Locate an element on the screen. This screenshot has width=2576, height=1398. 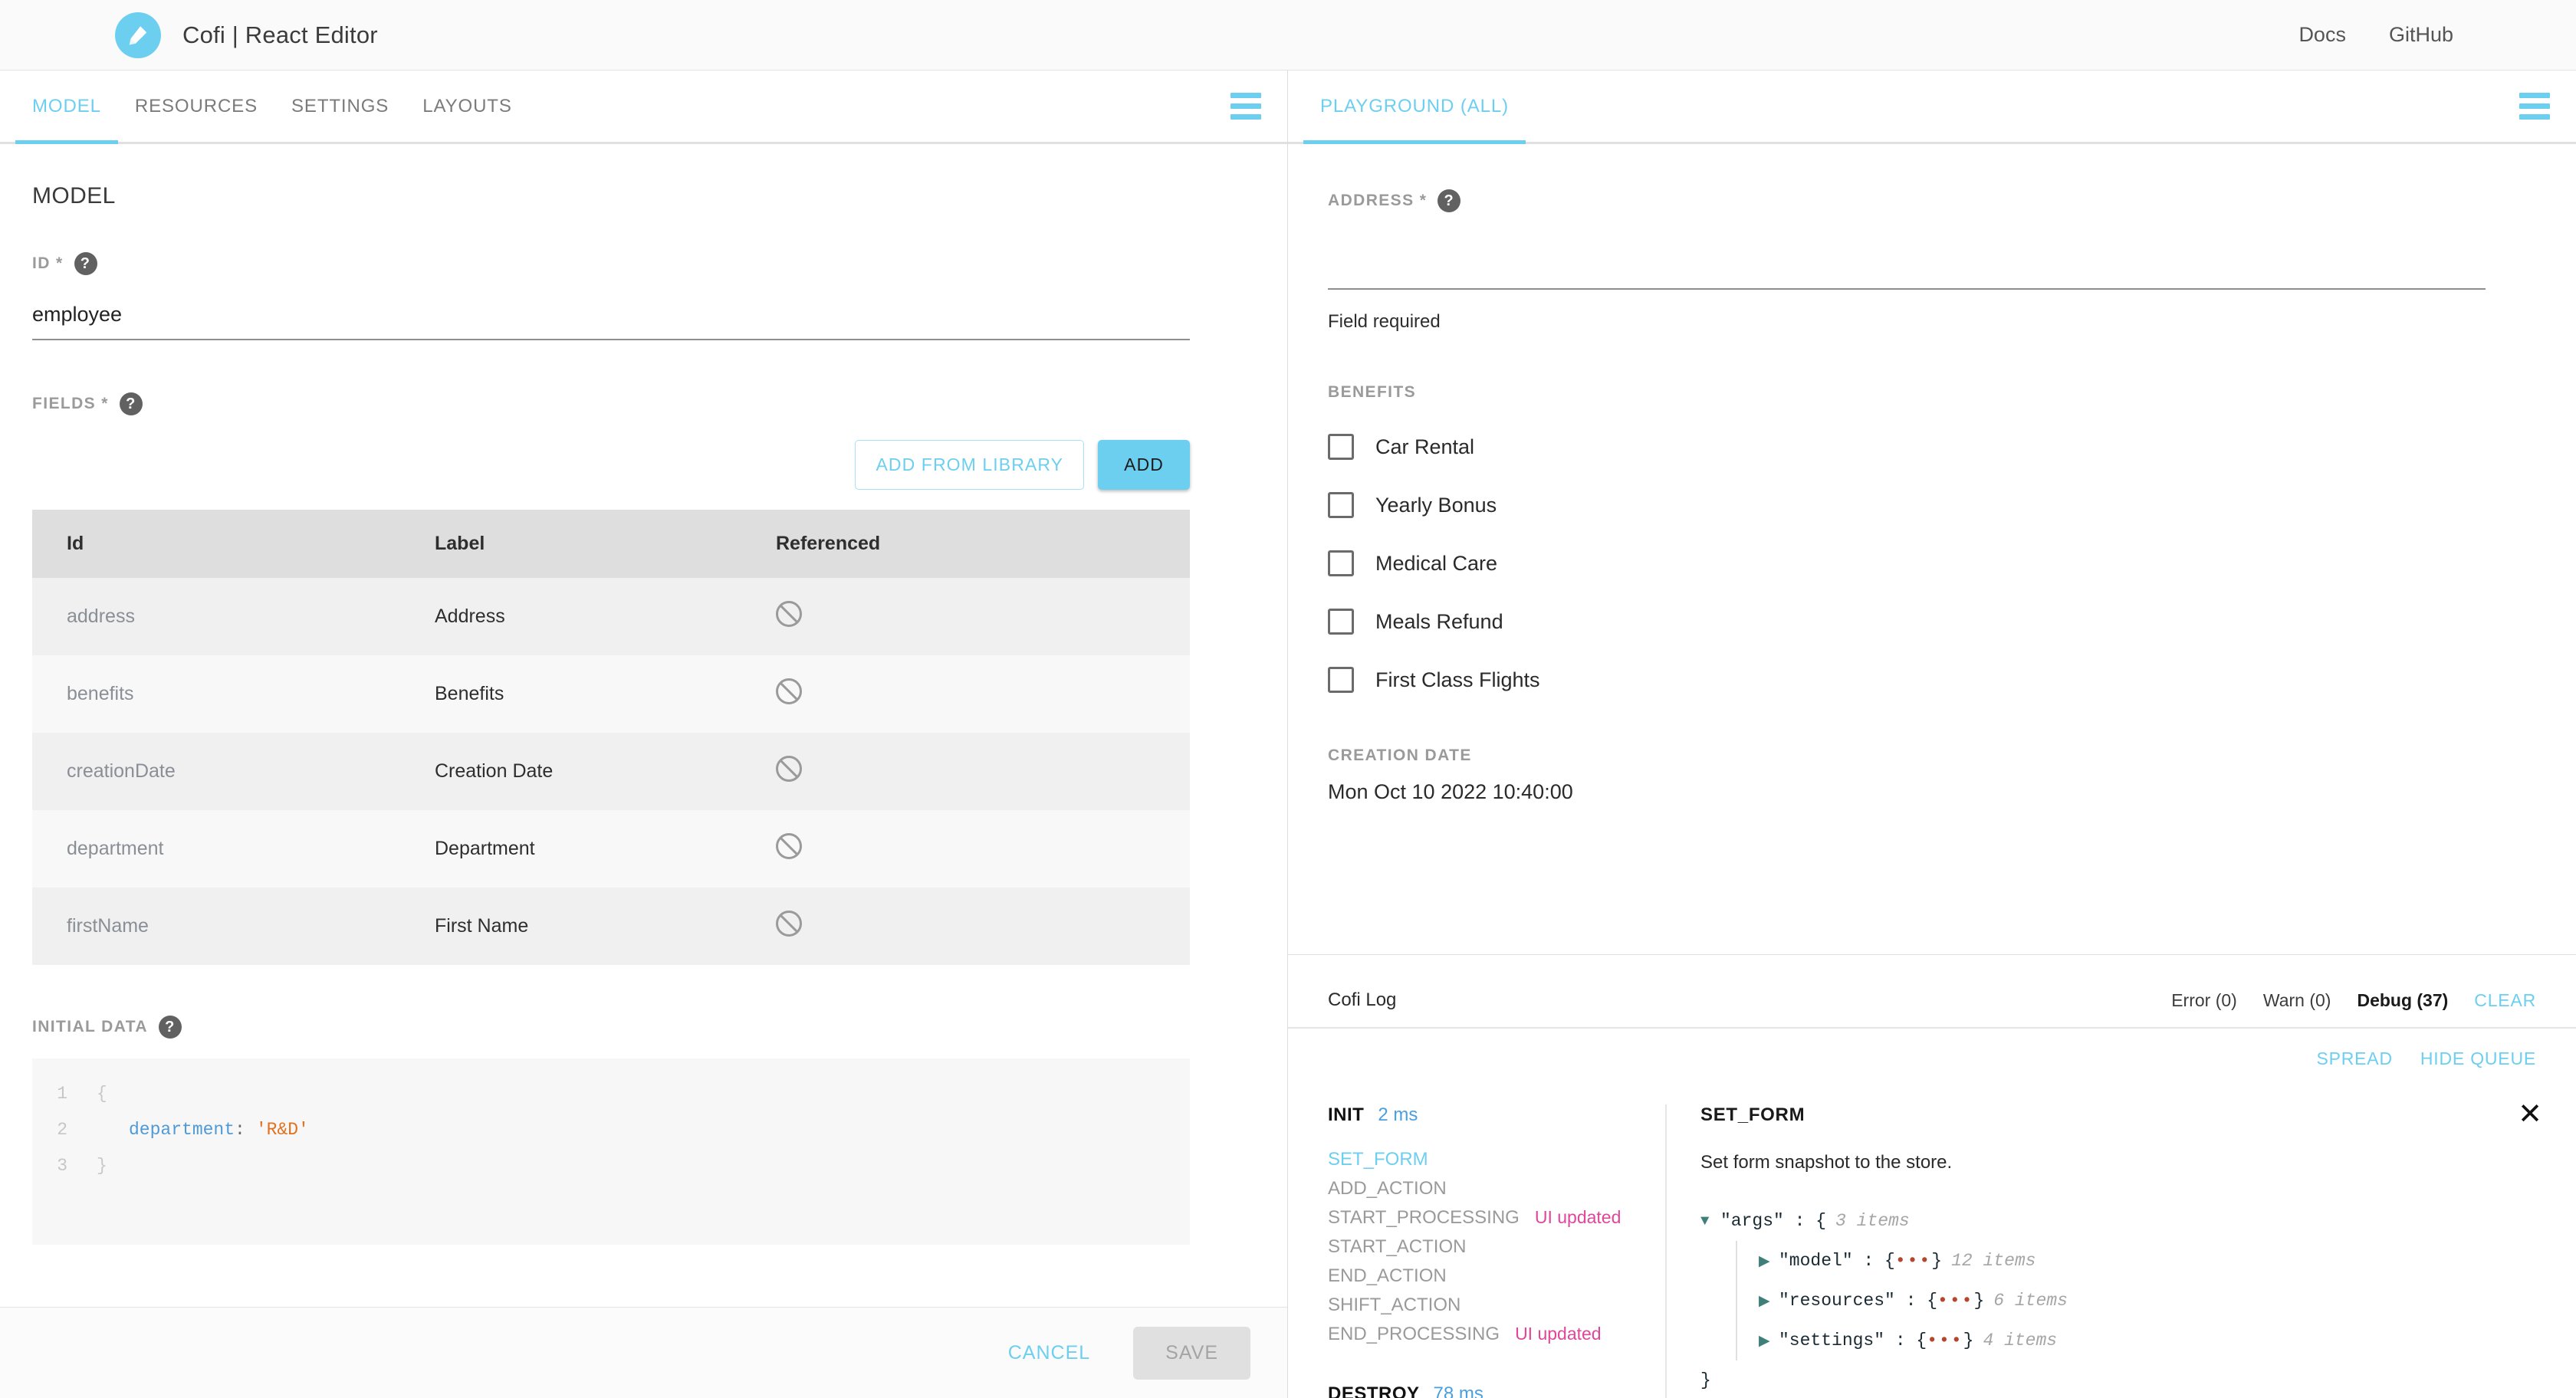
log-level-filters: Error (0) Warn (0) Debug (37) CLEAR is located at coordinates (2353, 1001).